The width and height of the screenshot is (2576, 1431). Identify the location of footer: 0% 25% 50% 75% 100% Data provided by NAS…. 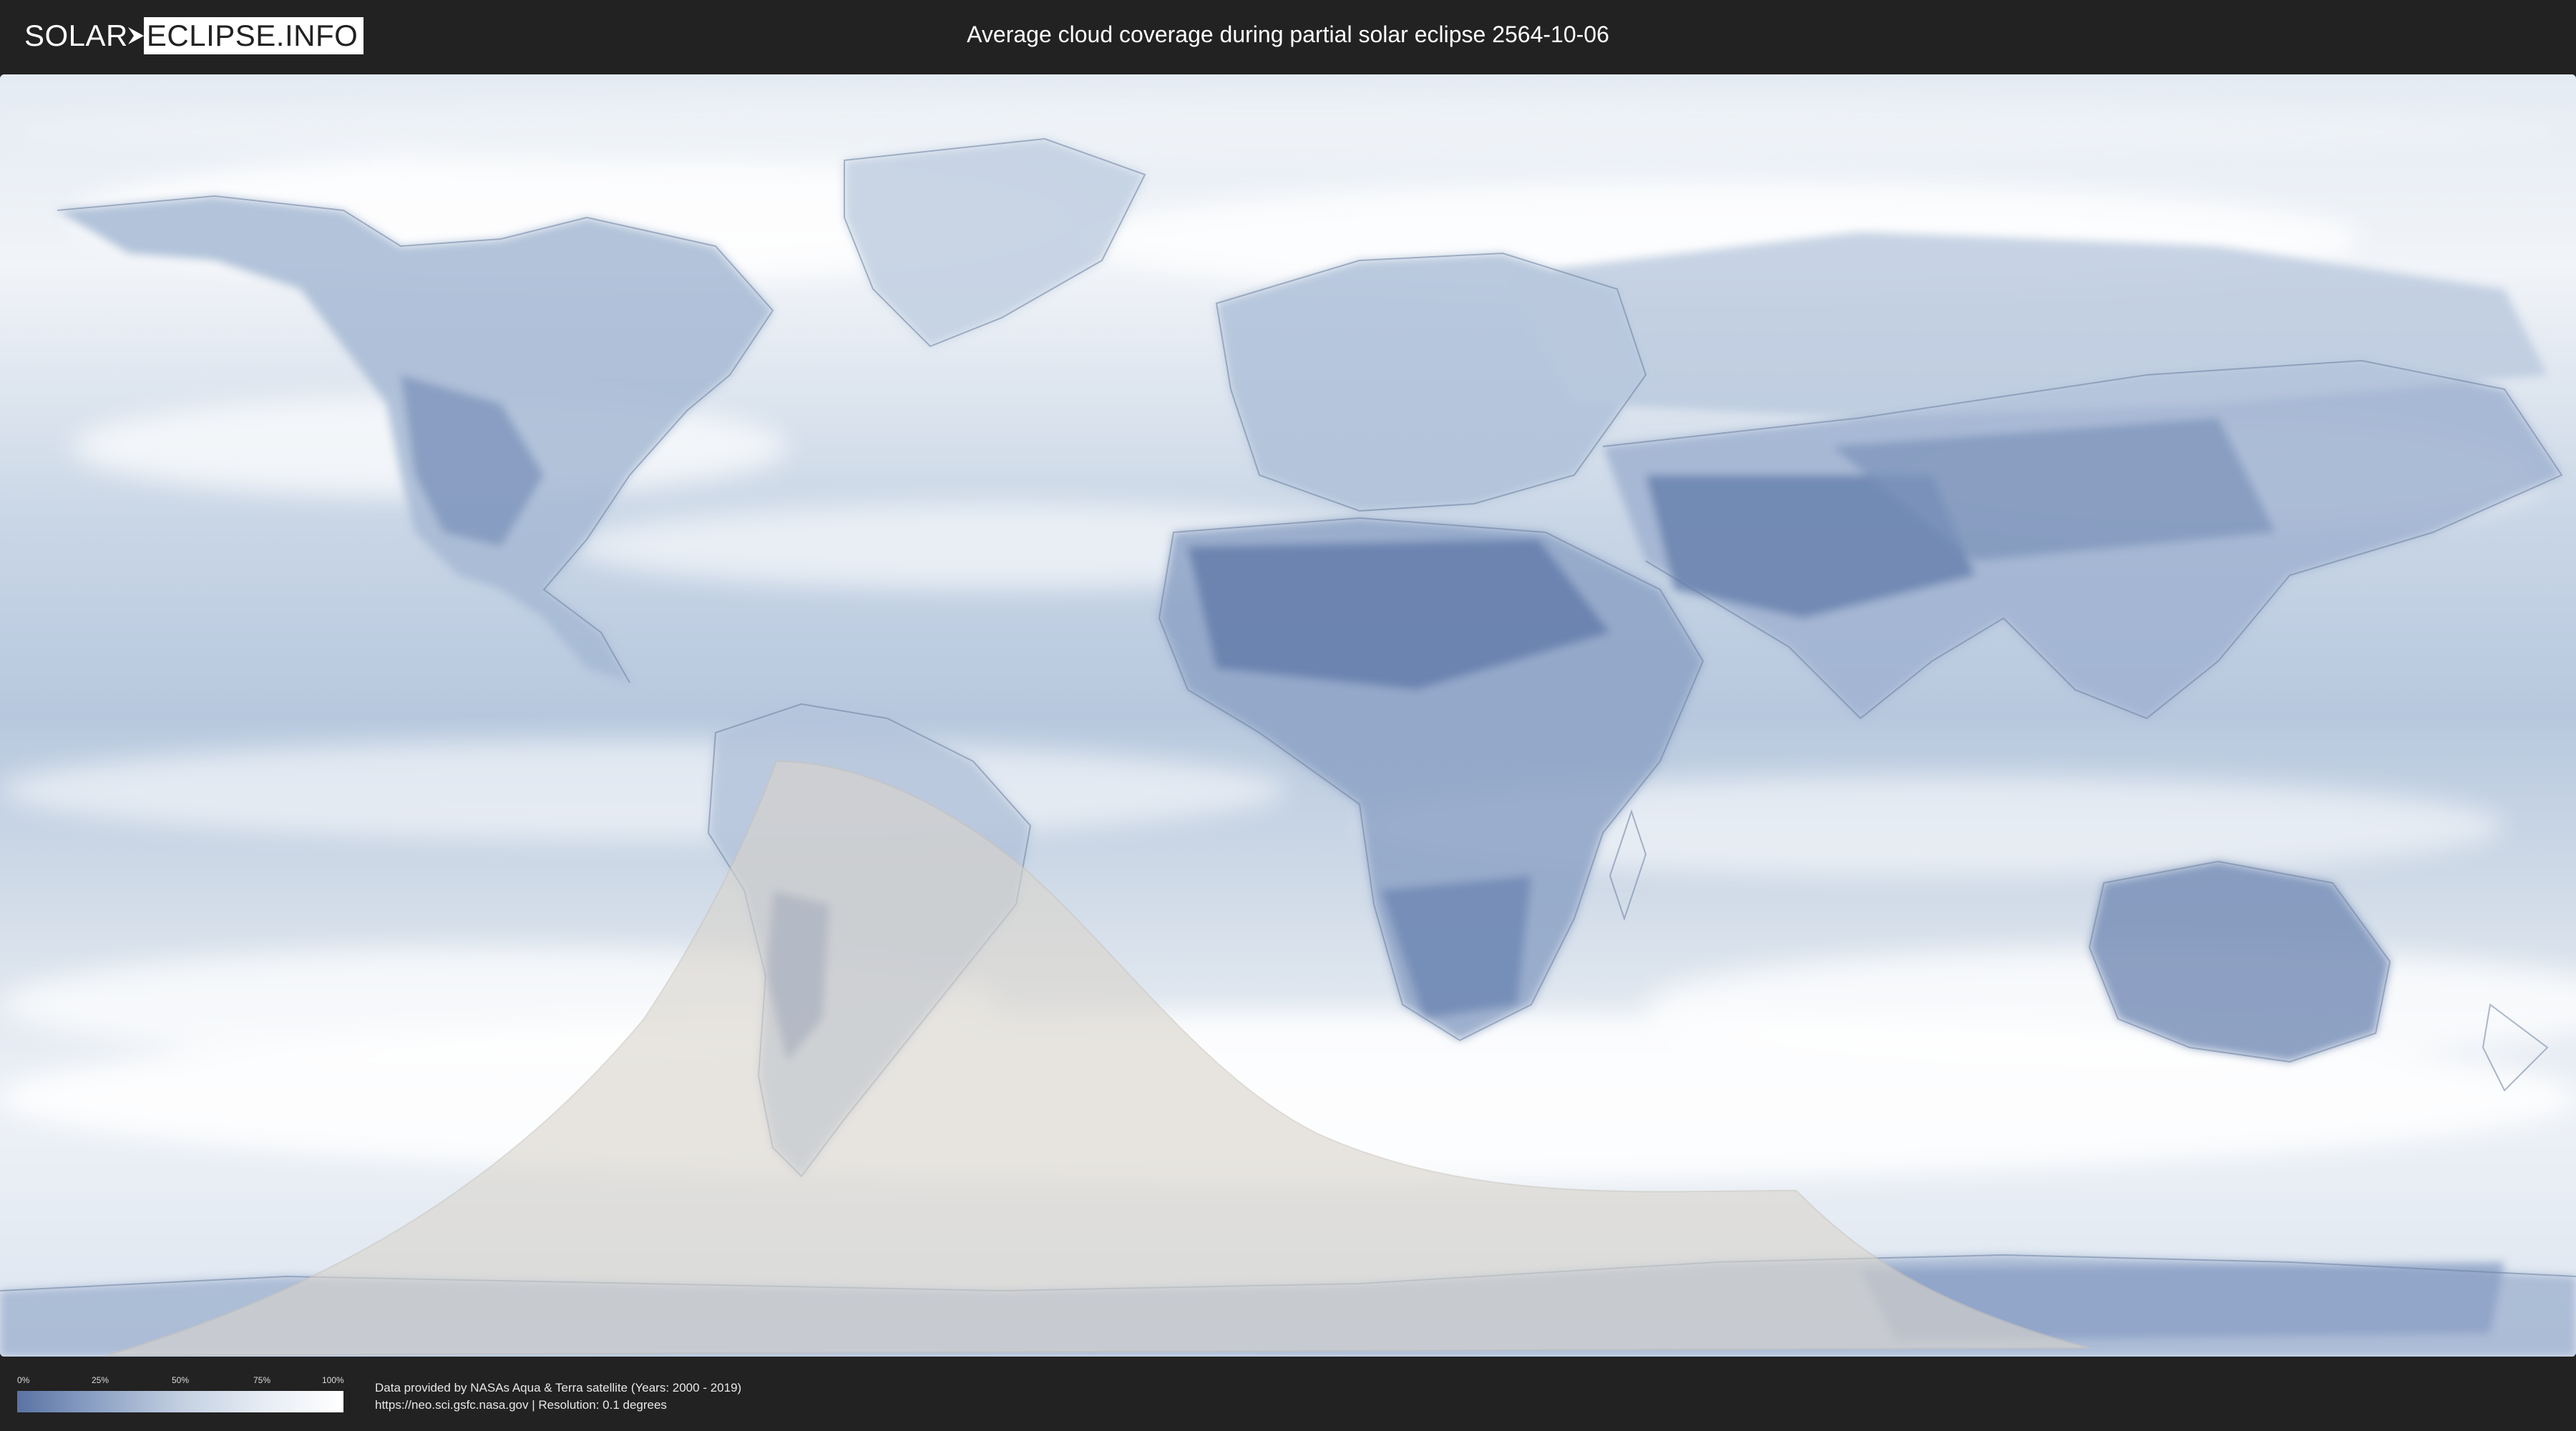
(1288, 1395).